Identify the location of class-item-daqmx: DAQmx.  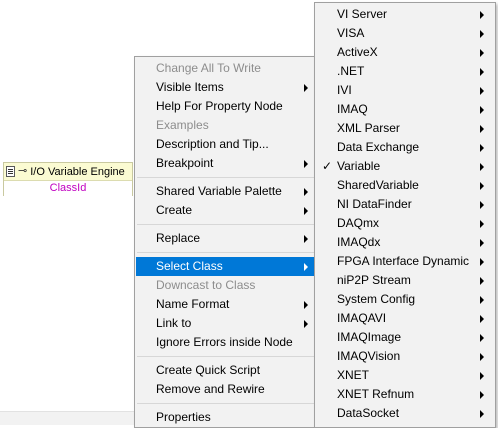
(405, 223).